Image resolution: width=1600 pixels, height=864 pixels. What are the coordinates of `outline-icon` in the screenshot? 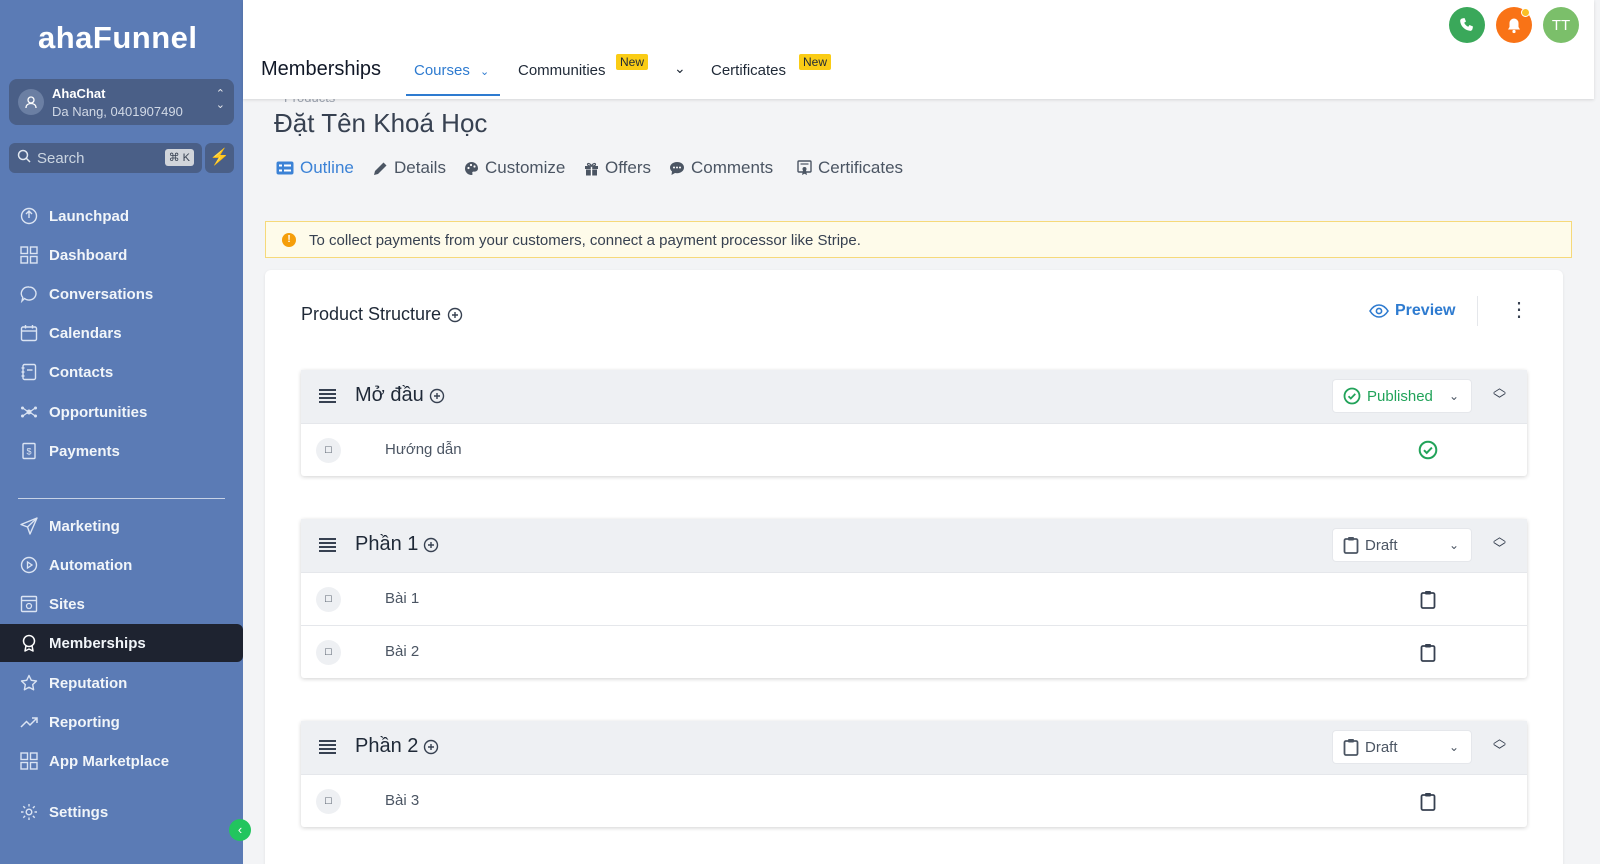 It's located at (285, 168).